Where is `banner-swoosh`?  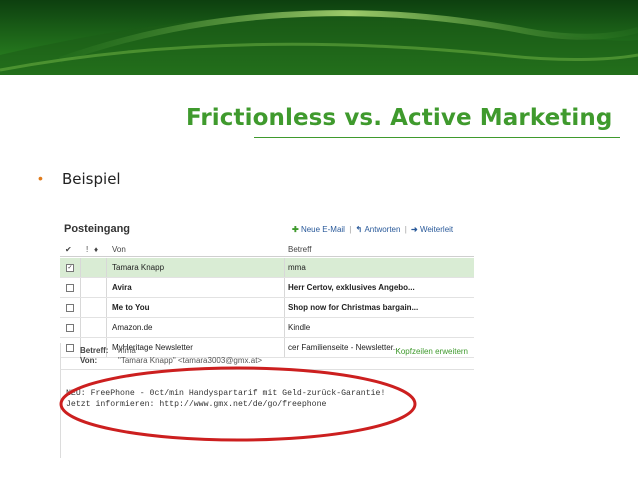 banner-swoosh is located at coordinates (319, 42).